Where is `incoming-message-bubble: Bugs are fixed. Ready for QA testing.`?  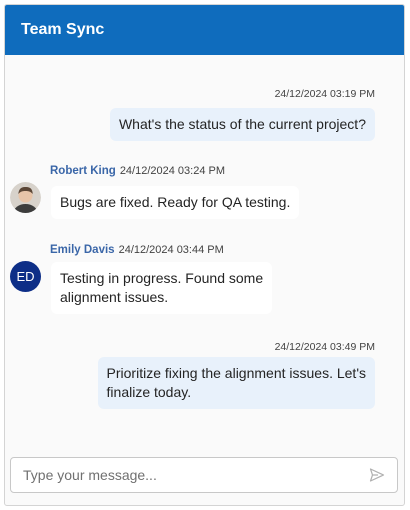 incoming-message-bubble: Bugs are fixed. Ready for QA testing. is located at coordinates (175, 202).